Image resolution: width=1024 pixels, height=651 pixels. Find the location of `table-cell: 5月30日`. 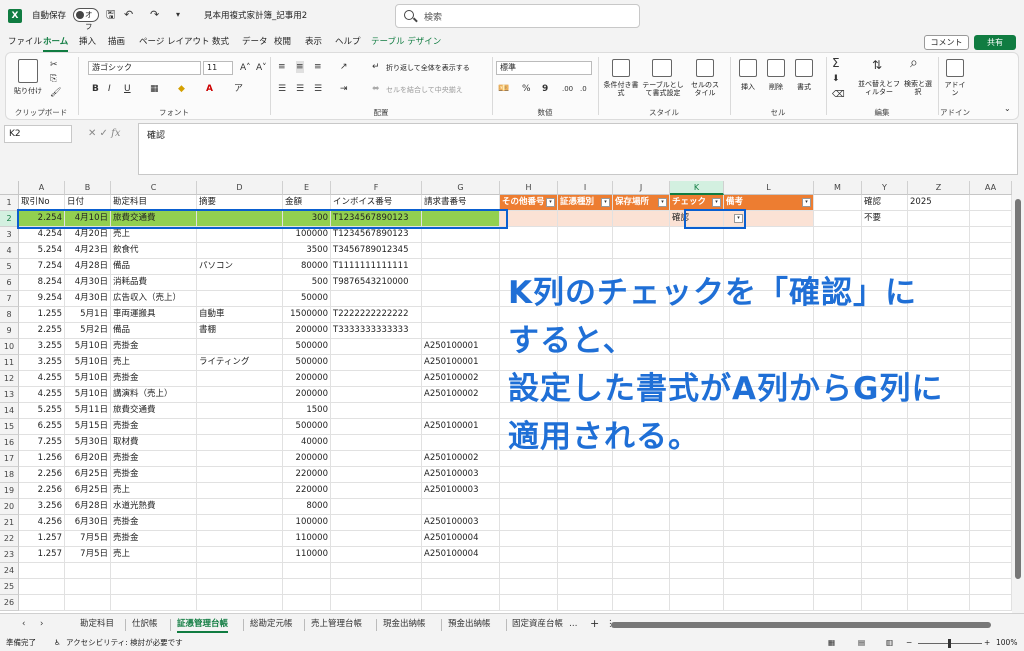

table-cell: 5月30日 is located at coordinates (88, 443).